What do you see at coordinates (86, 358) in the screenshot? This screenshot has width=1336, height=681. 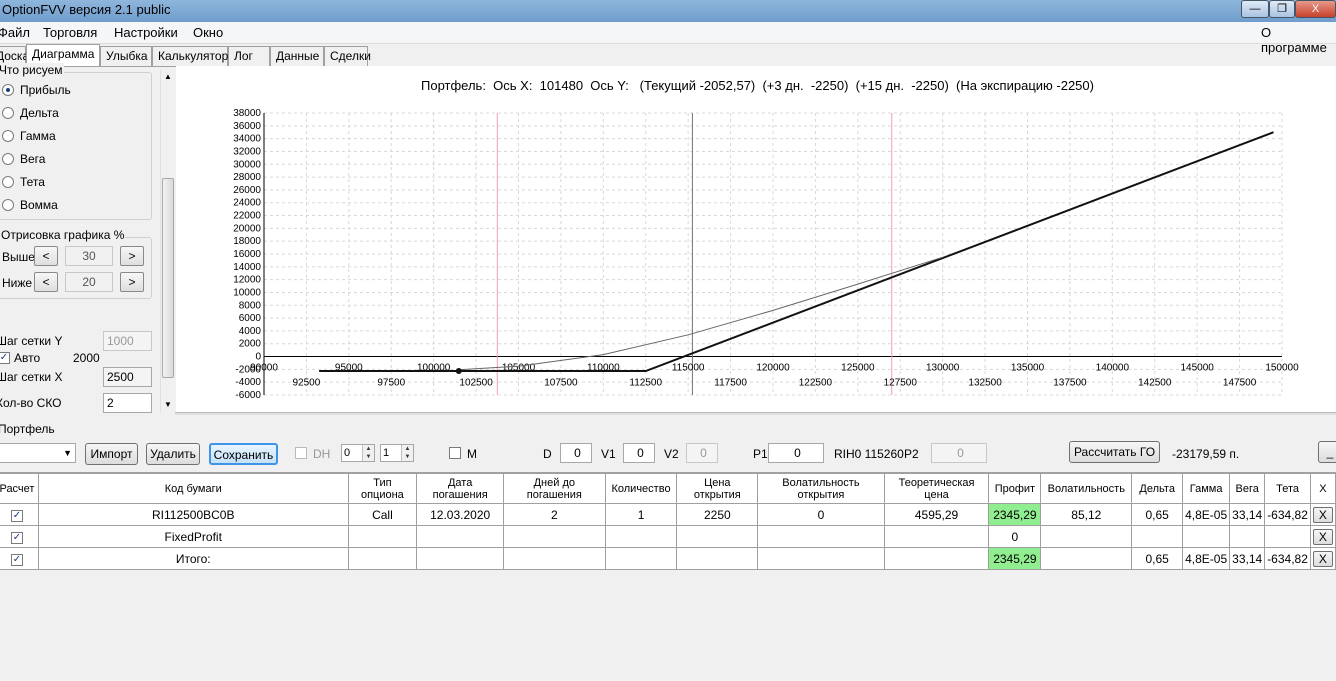 I see `auto-value: 2000` at bounding box center [86, 358].